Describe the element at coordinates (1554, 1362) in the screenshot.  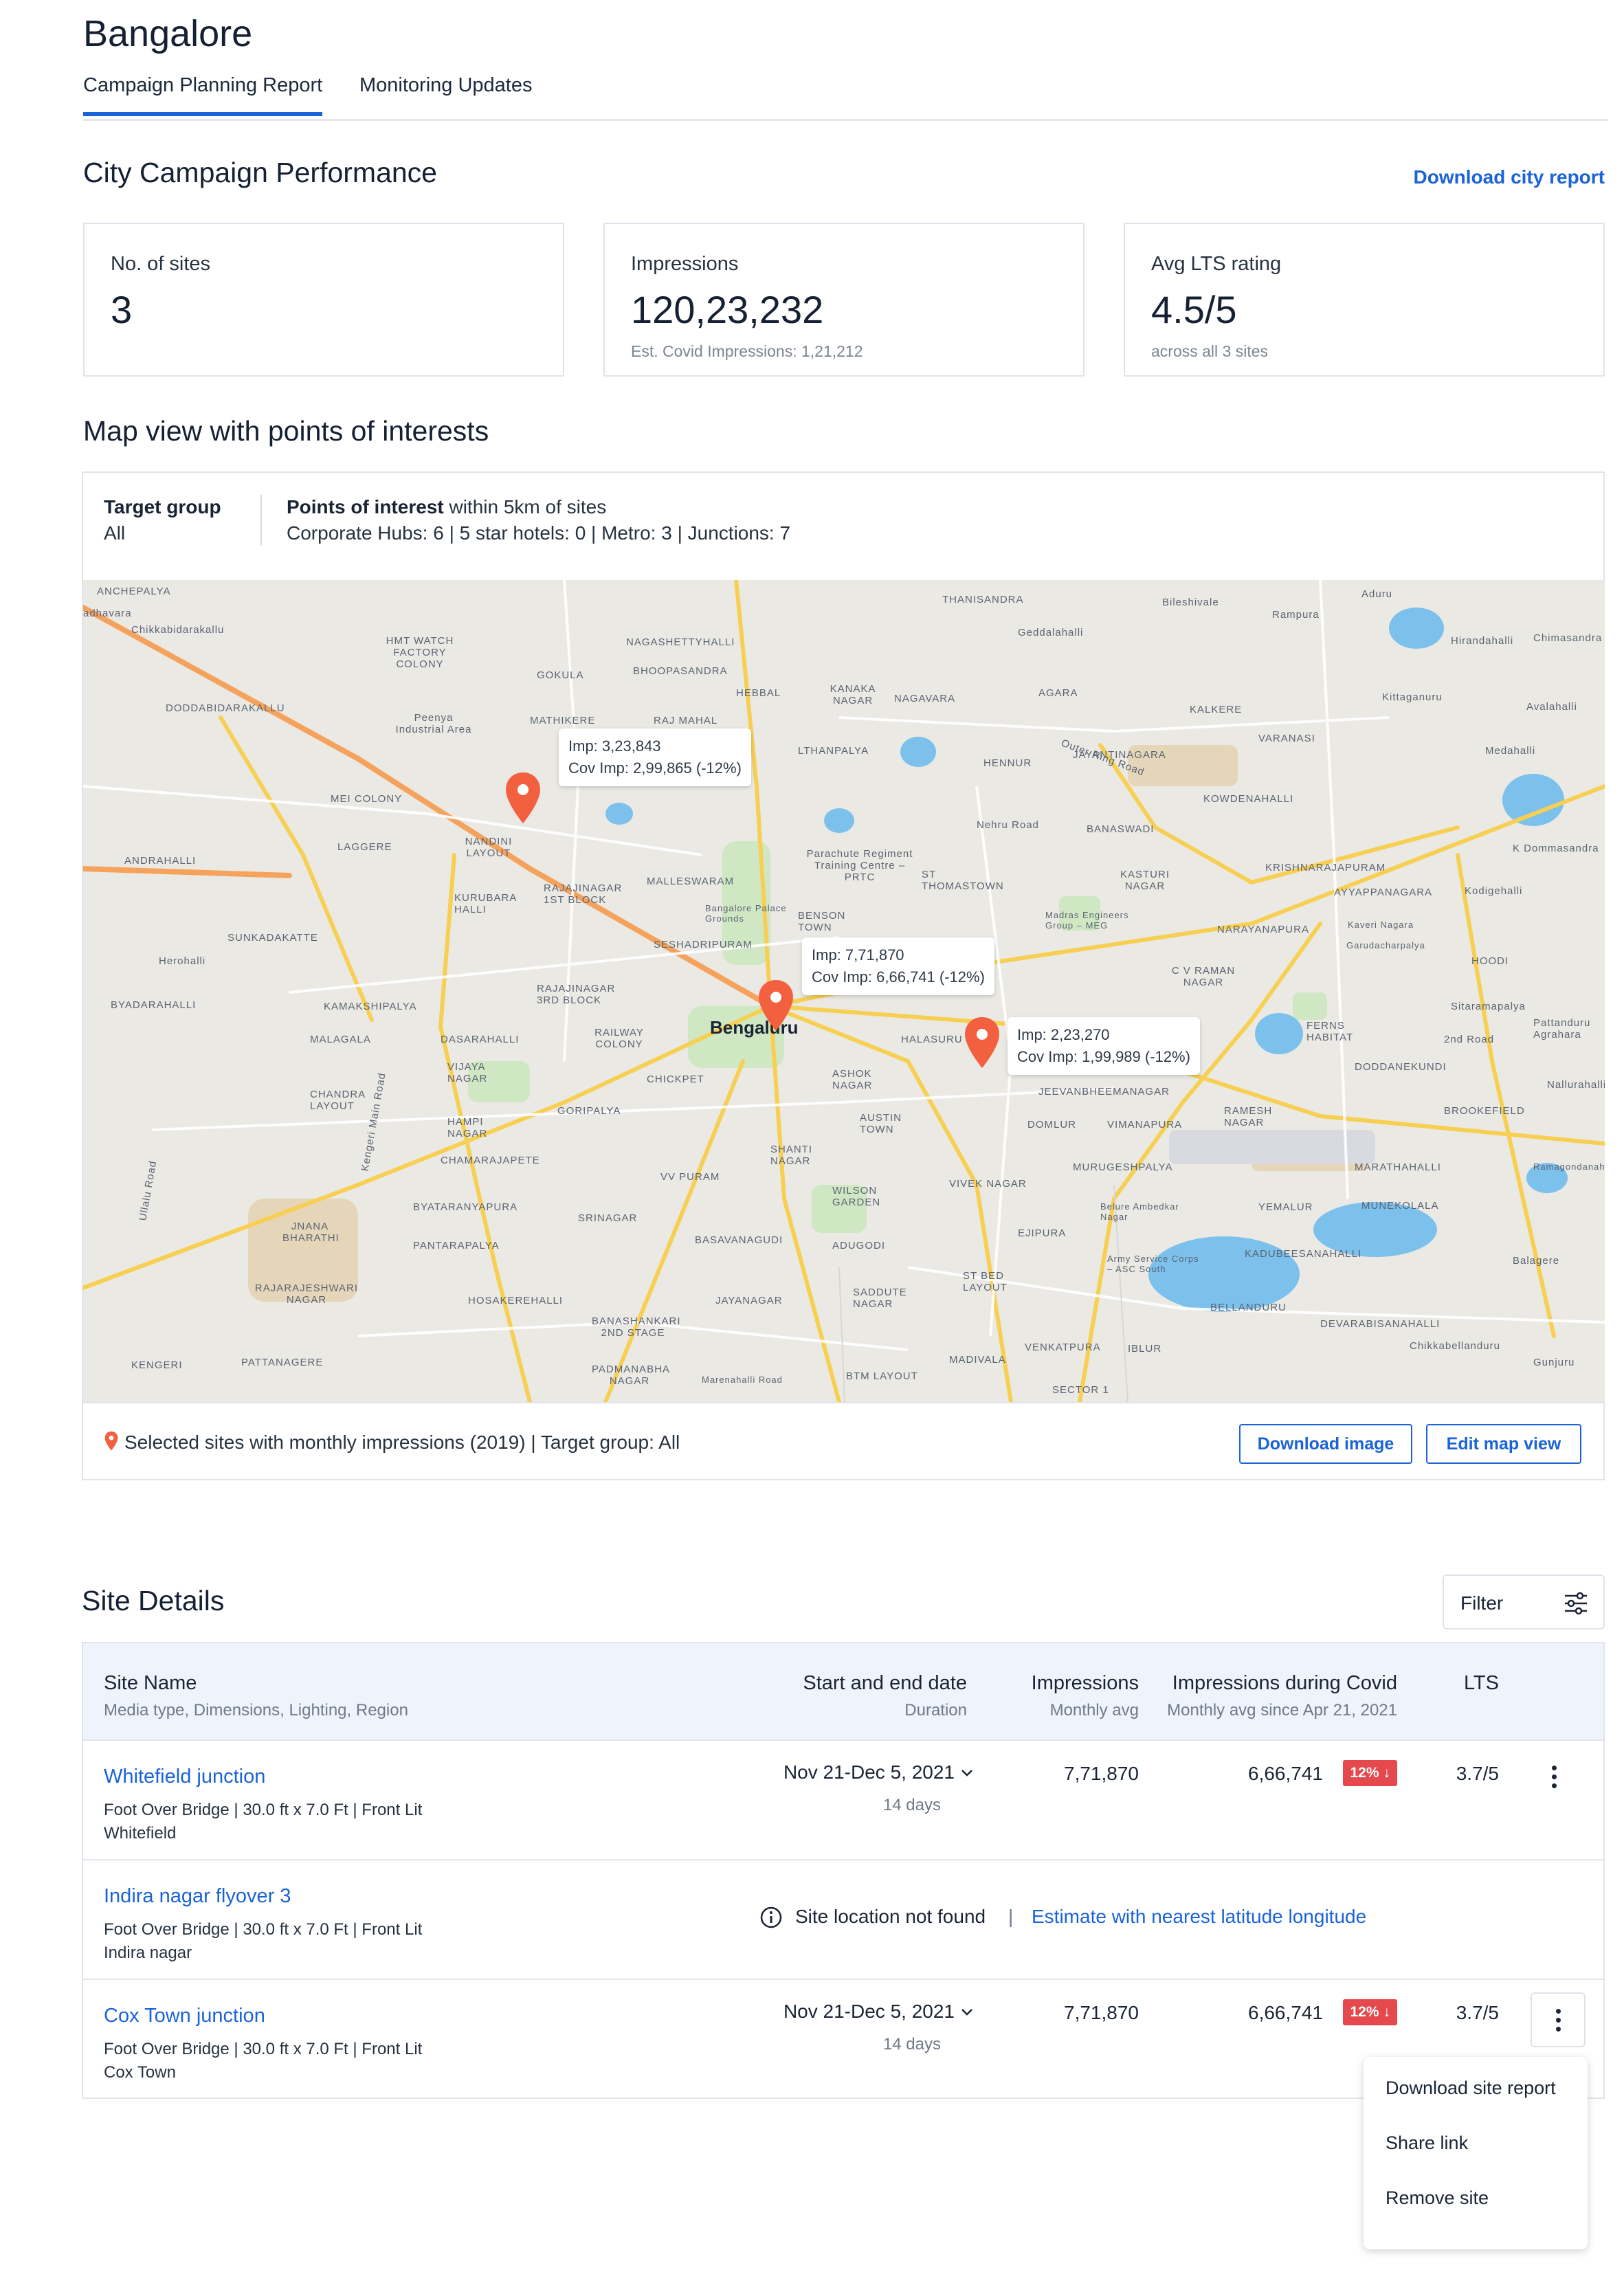
I see `map-label: Gunjuru` at that location.